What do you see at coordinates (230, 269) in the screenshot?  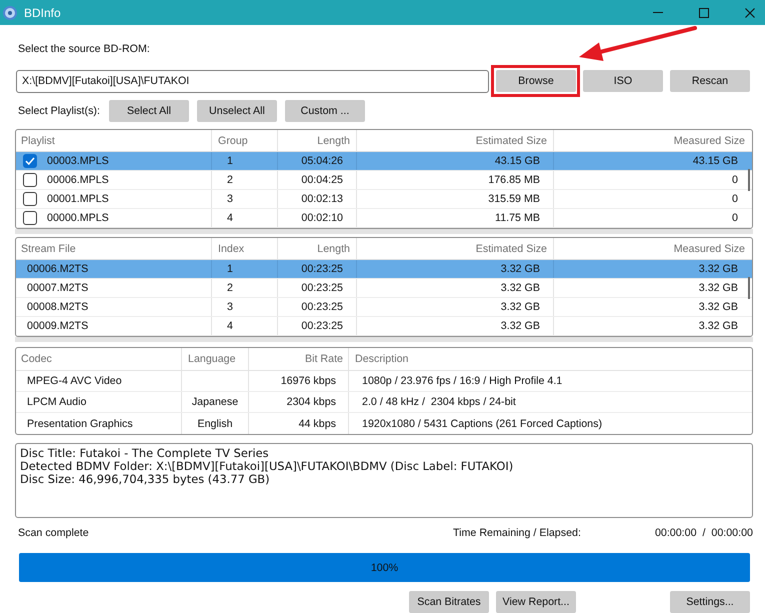 I see `table-cell: 1` at bounding box center [230, 269].